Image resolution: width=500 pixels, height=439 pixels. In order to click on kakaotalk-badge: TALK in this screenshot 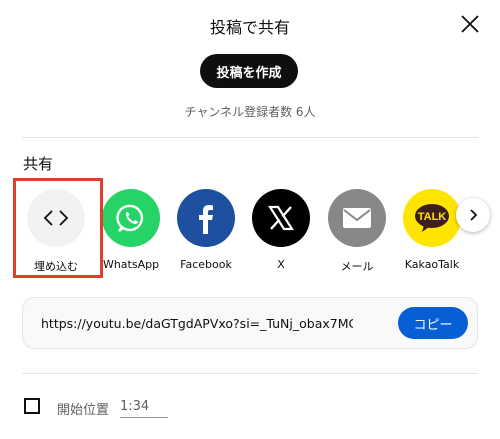, I will do `click(432, 217)`.